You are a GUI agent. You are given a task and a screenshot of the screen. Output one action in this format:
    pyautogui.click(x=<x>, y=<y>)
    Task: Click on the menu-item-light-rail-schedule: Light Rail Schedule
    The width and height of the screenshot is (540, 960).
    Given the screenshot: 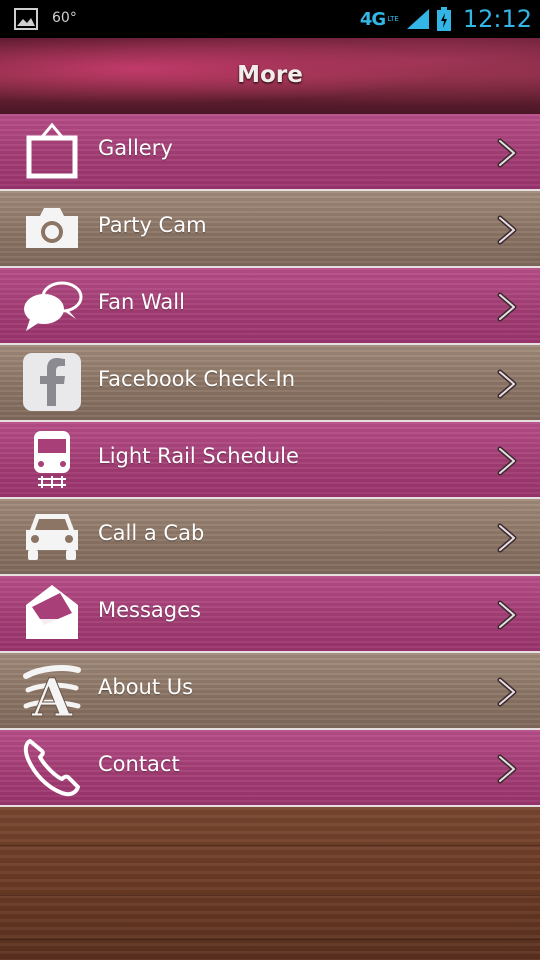 What is the action you would take?
    pyautogui.click(x=270, y=460)
    